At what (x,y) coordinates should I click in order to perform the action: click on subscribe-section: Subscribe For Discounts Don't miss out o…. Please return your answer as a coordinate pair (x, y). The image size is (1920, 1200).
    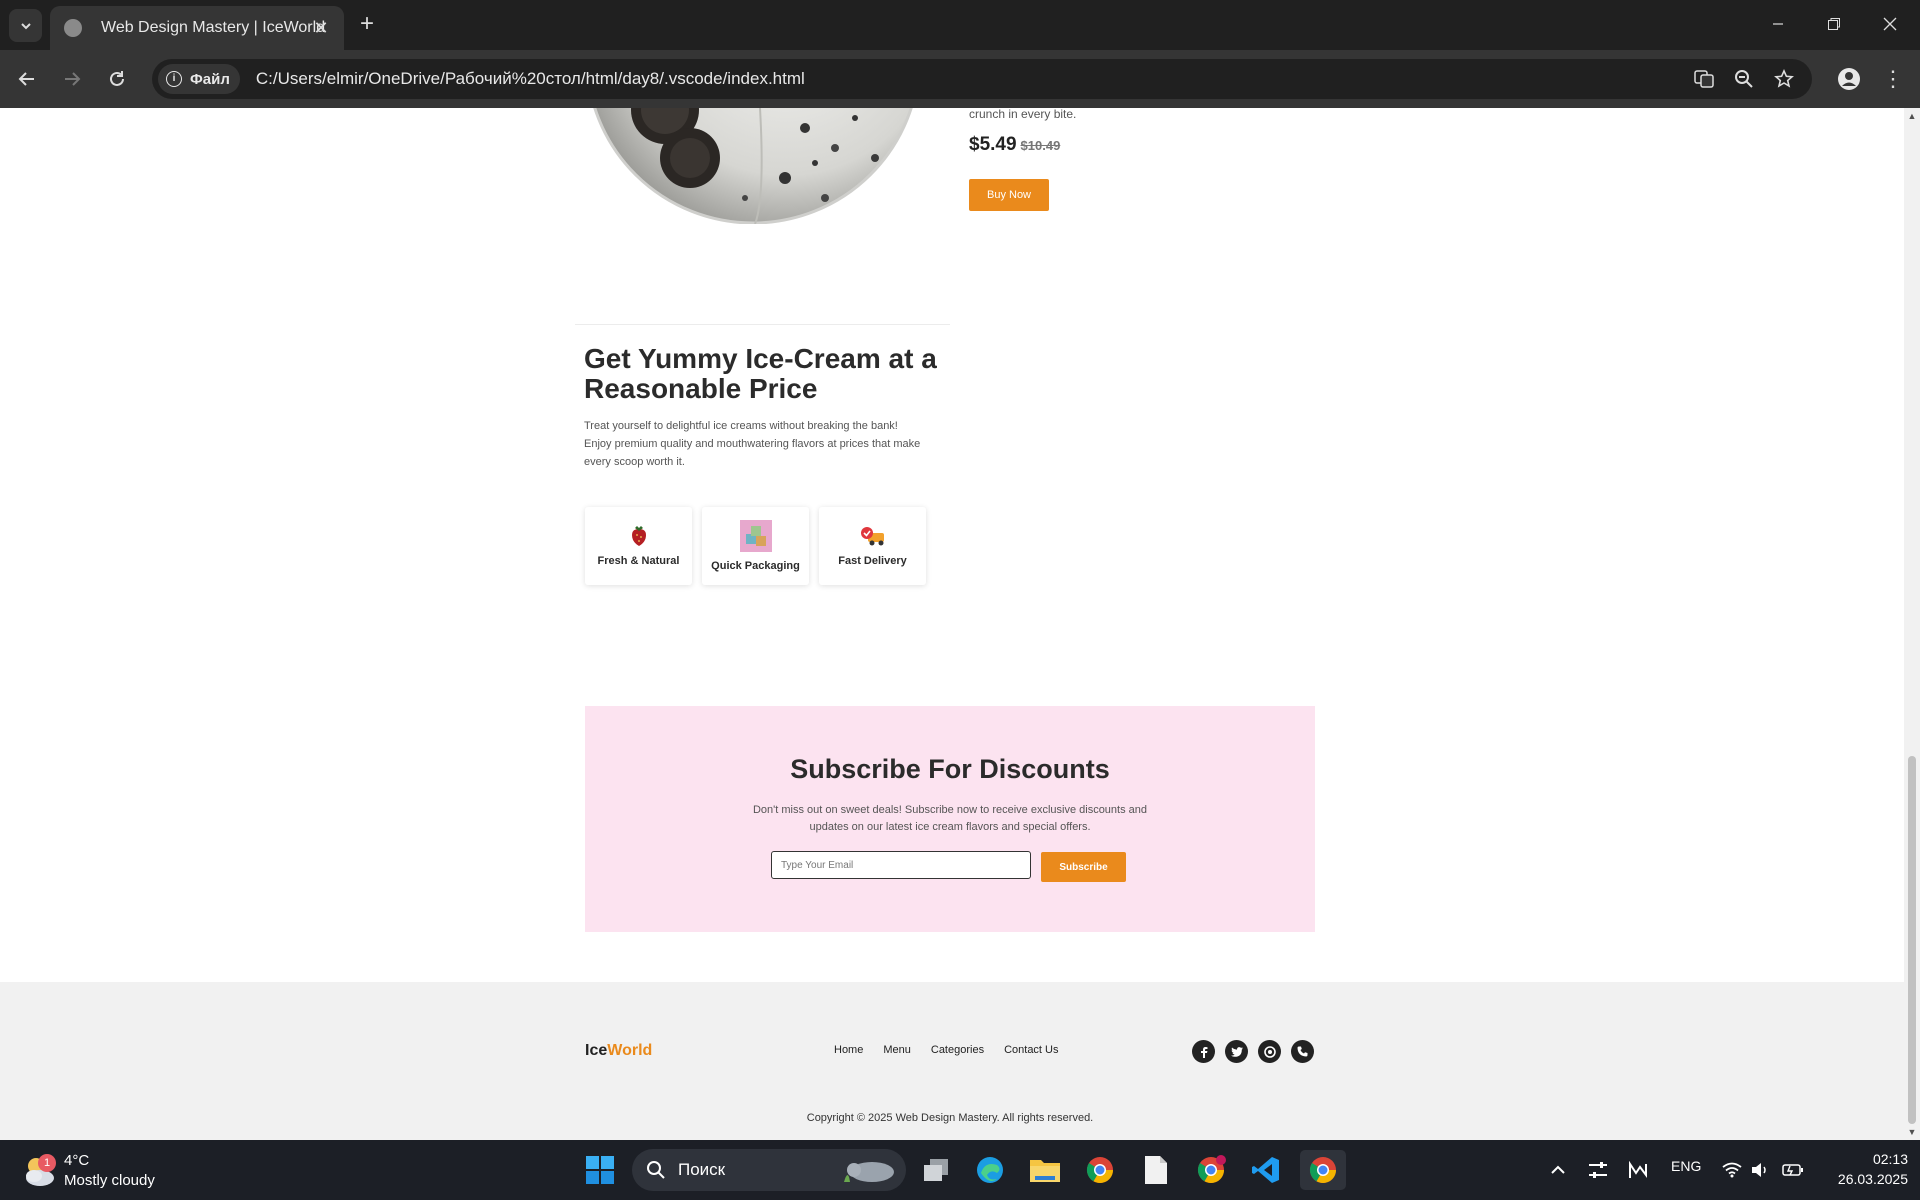
    Looking at the image, I should click on (950, 819).